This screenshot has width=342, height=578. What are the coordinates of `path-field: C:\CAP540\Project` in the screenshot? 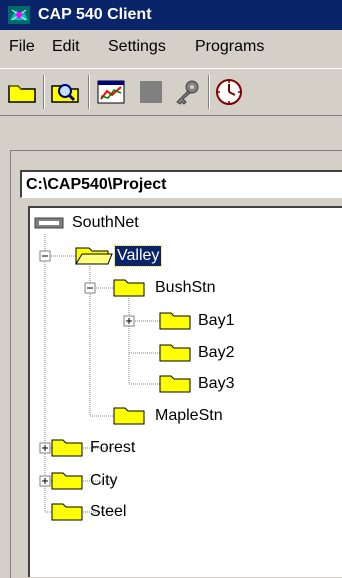 It's located at (181, 184).